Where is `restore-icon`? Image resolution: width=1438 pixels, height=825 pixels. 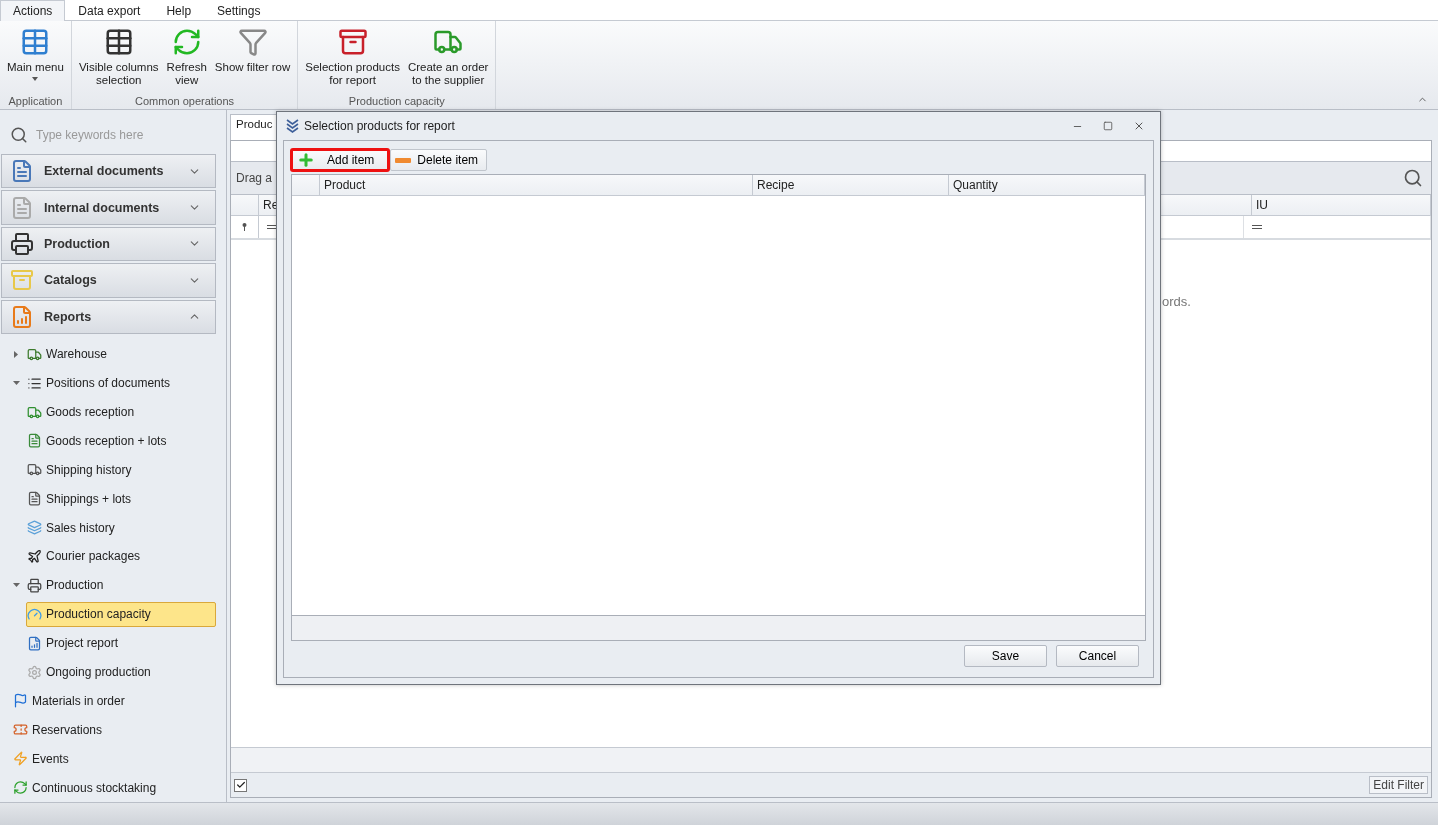
restore-icon is located at coordinates (1108, 126).